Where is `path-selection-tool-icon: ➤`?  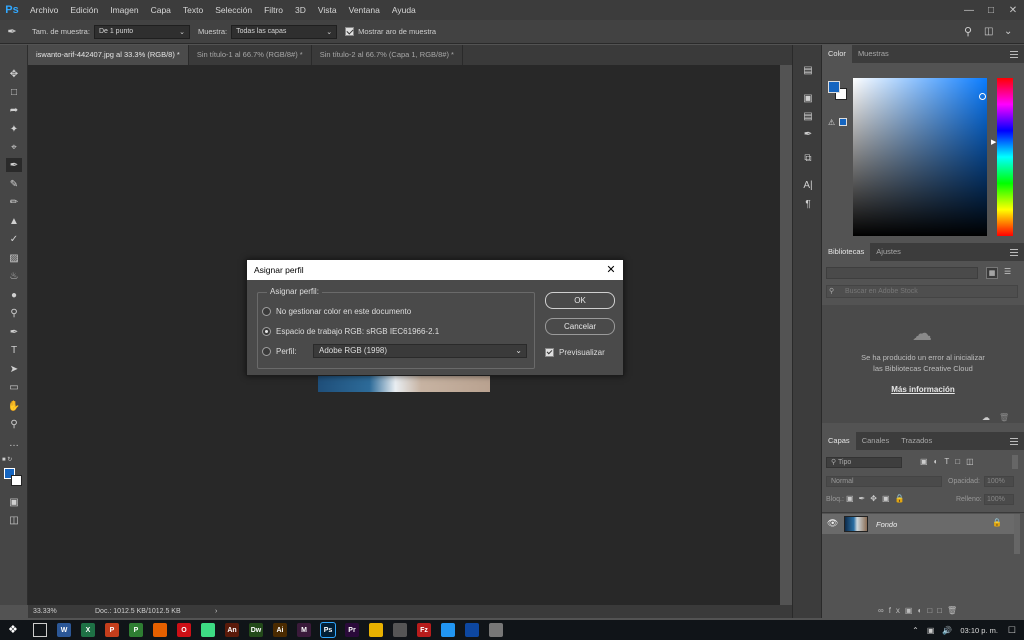 path-selection-tool-icon: ➤ is located at coordinates (14, 369).